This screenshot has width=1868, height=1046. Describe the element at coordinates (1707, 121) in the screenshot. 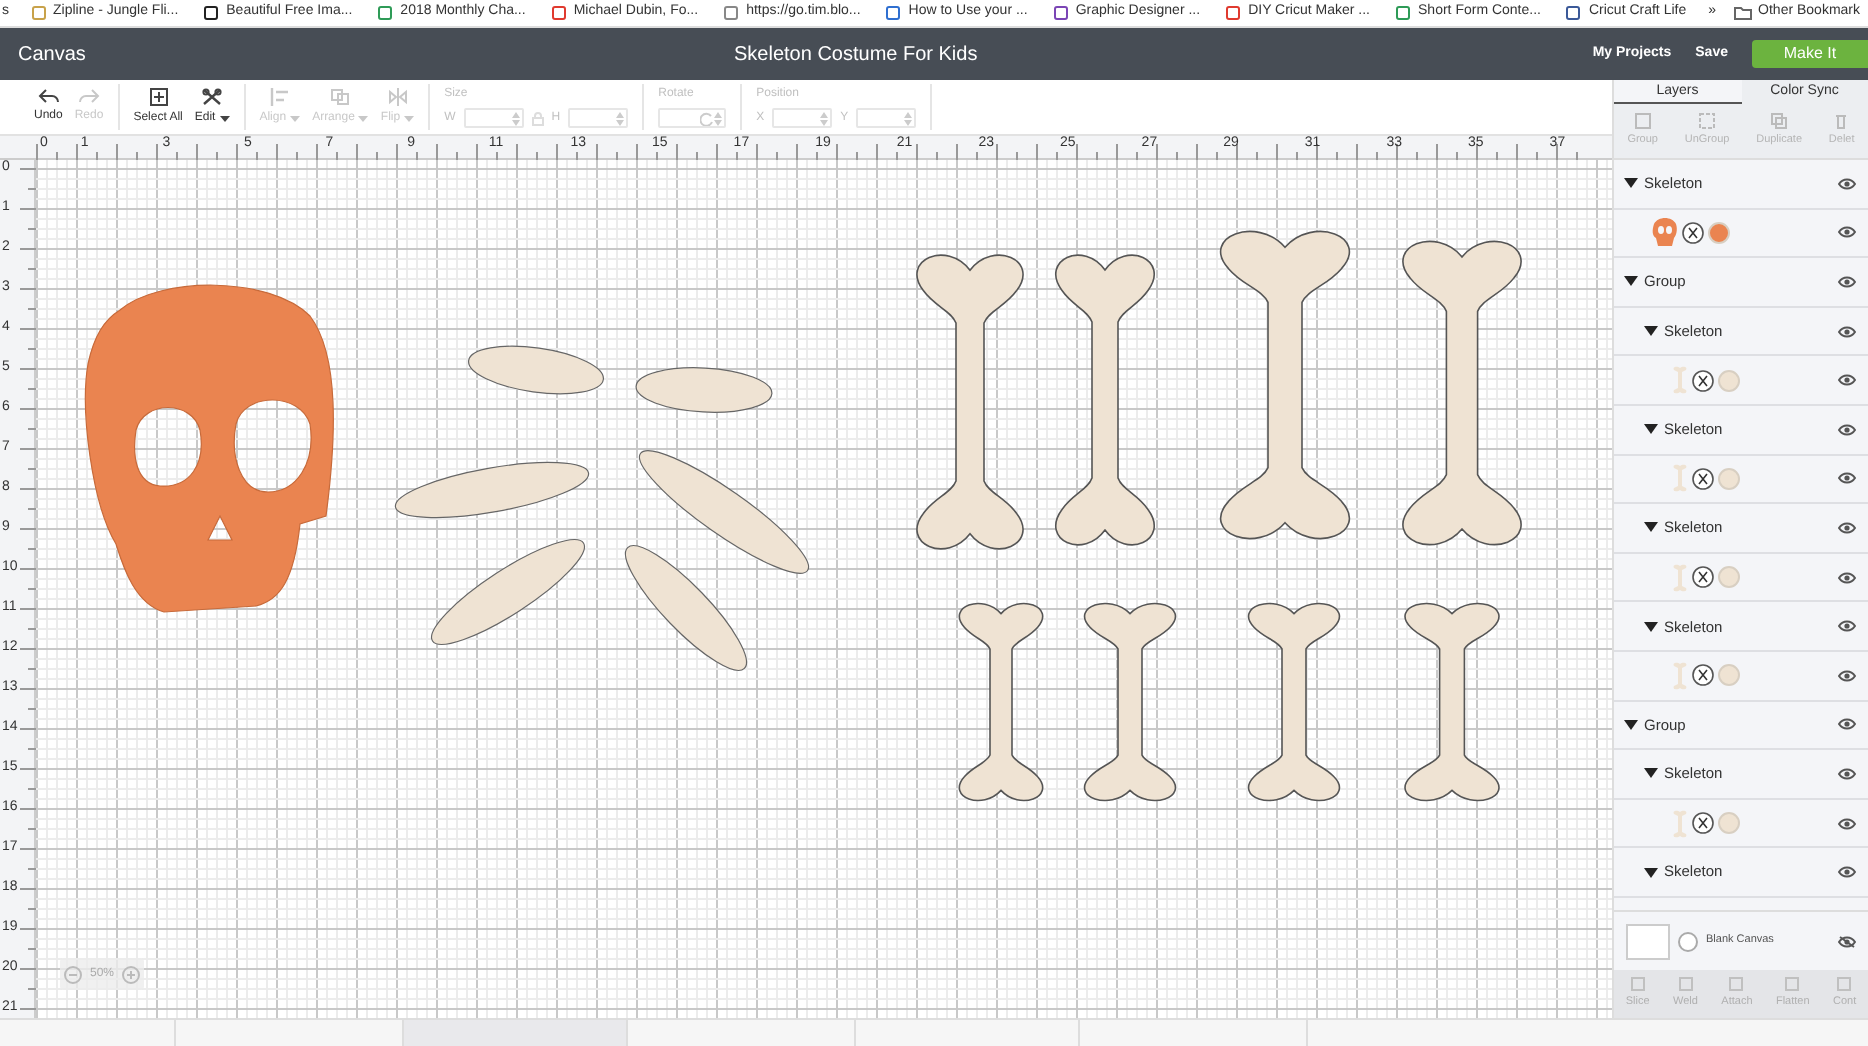

I see `ungroup-icon` at that location.